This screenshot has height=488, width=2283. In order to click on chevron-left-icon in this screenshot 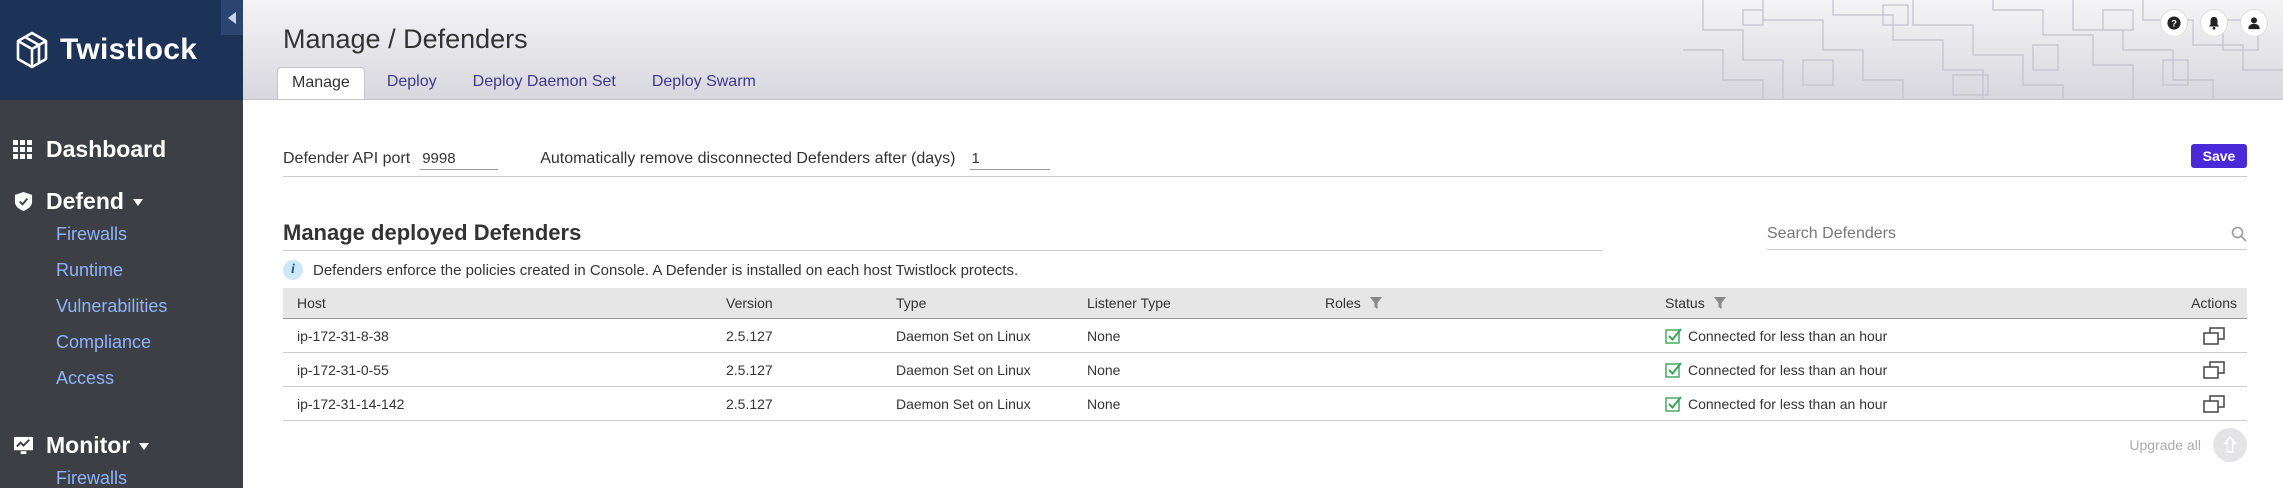, I will do `click(232, 17)`.